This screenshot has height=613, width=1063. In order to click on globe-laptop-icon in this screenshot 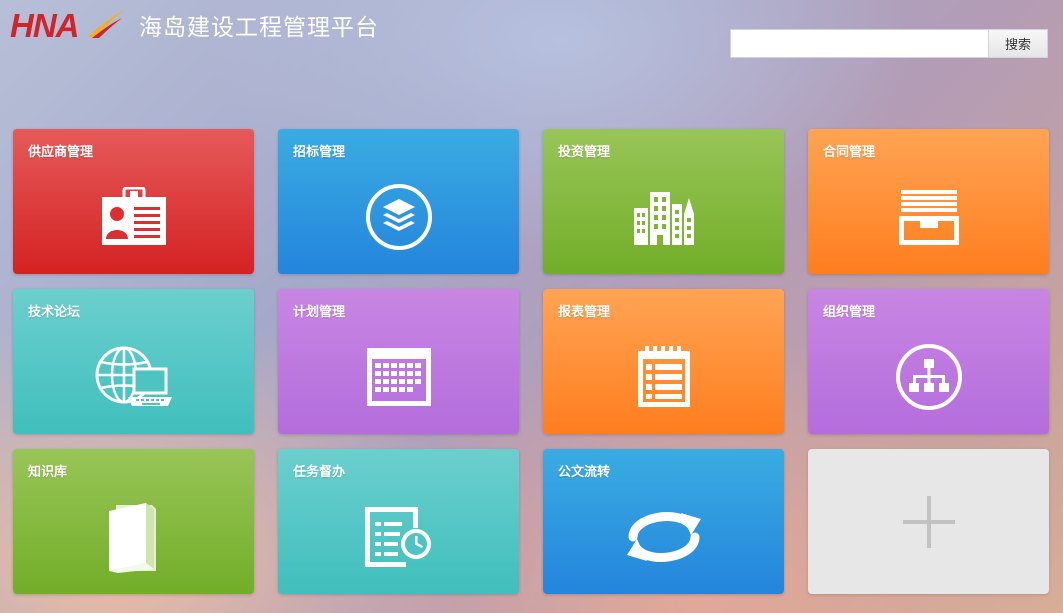, I will do `click(134, 377)`.